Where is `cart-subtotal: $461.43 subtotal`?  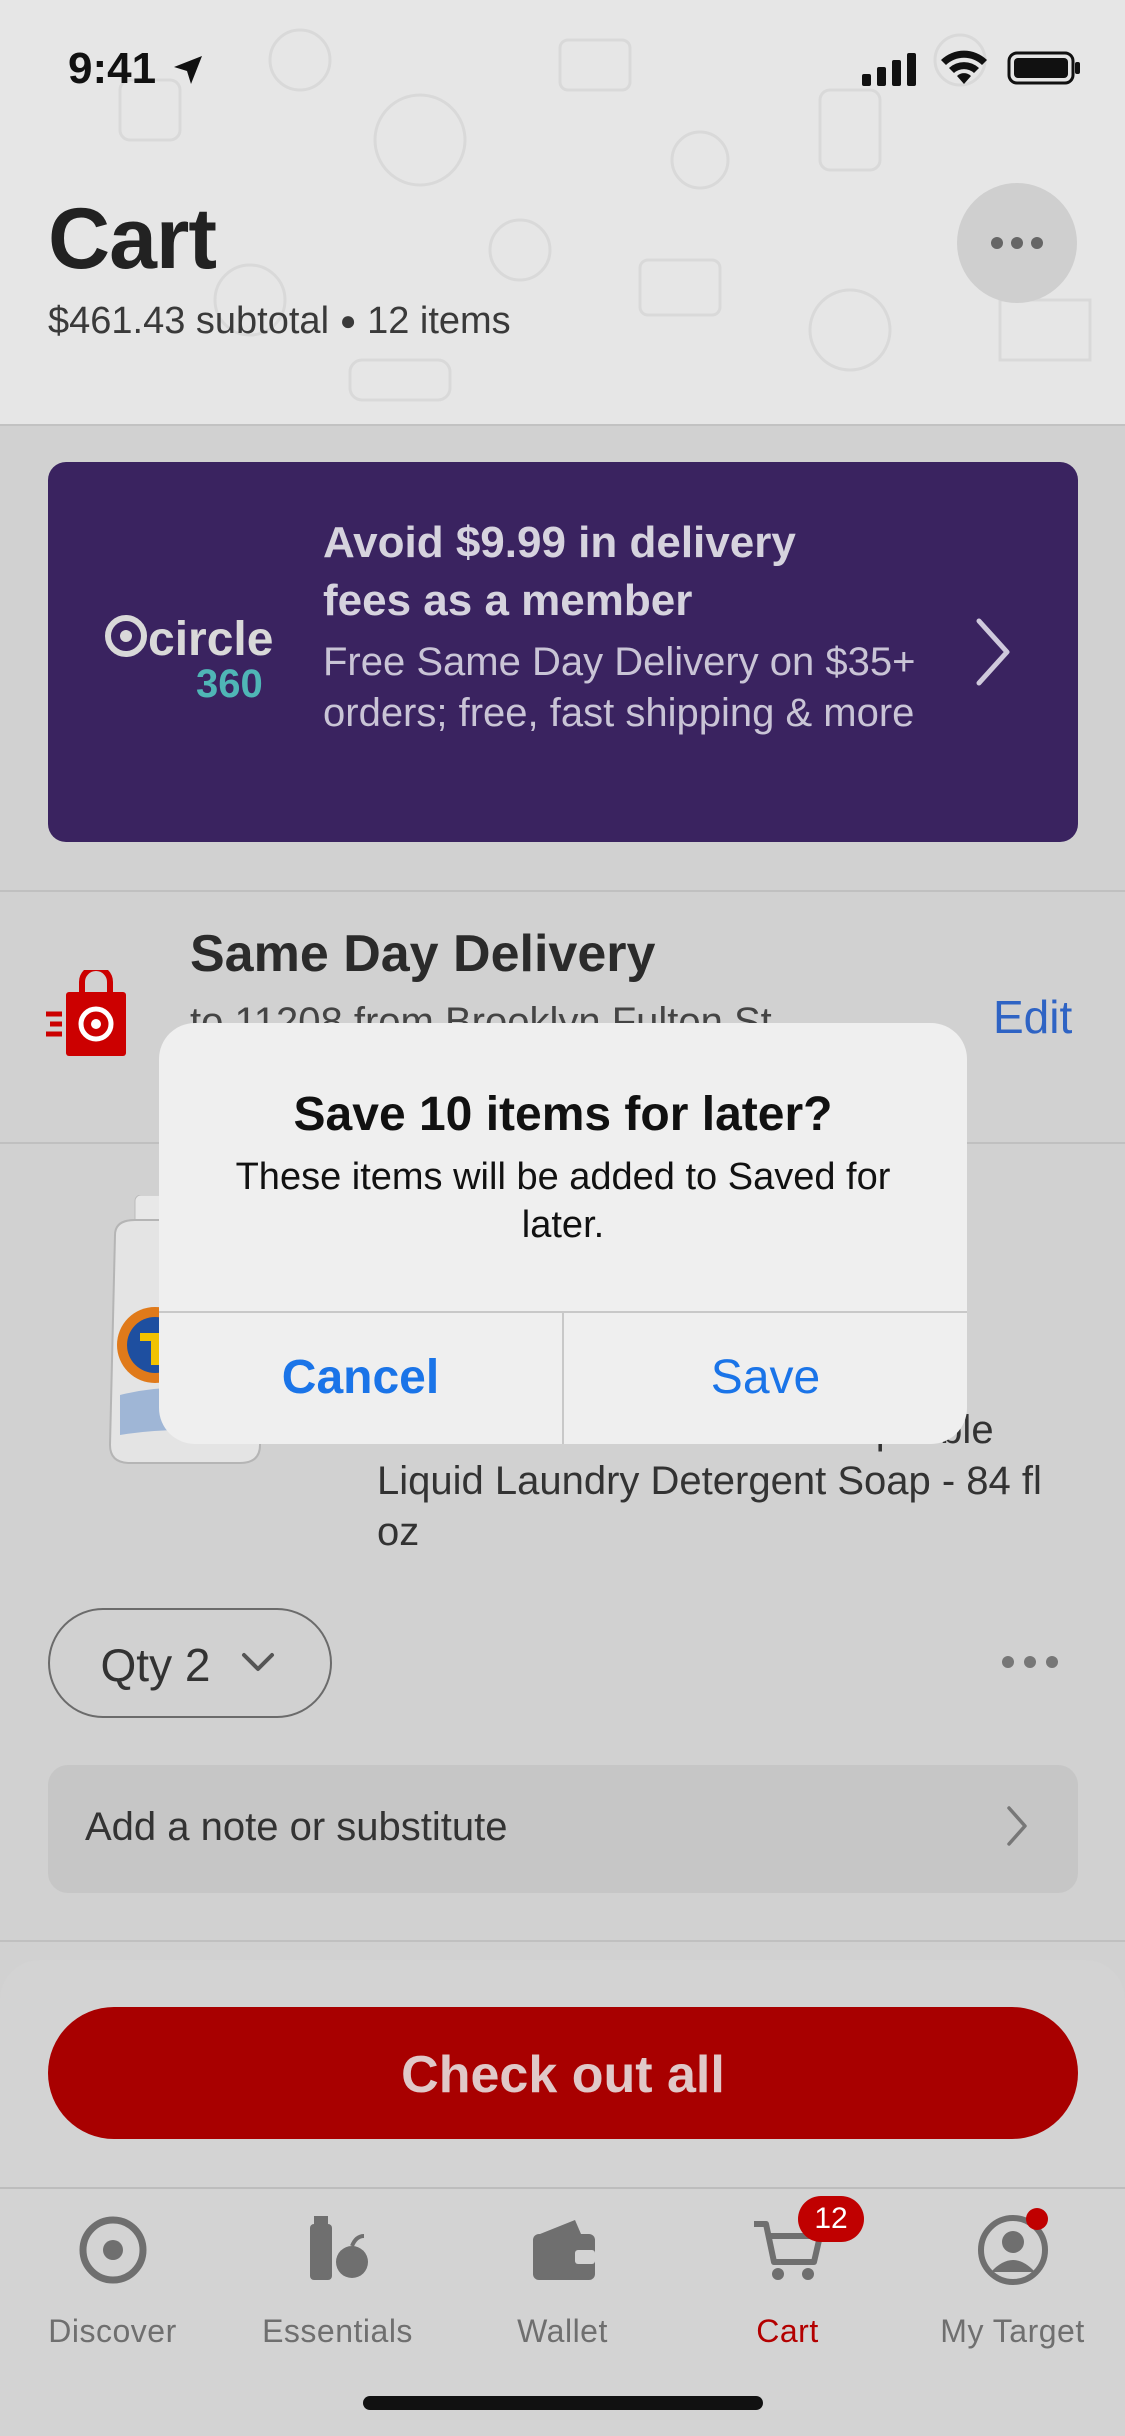
cart-subtotal: $461.43 subtotal is located at coordinates (189, 321).